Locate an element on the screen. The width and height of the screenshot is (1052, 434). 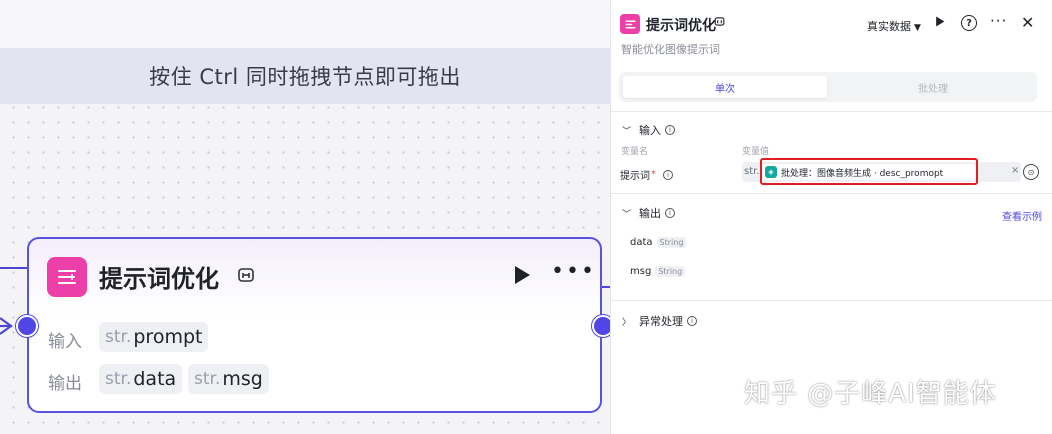
tab-single: 单次 is located at coordinates (725, 87).